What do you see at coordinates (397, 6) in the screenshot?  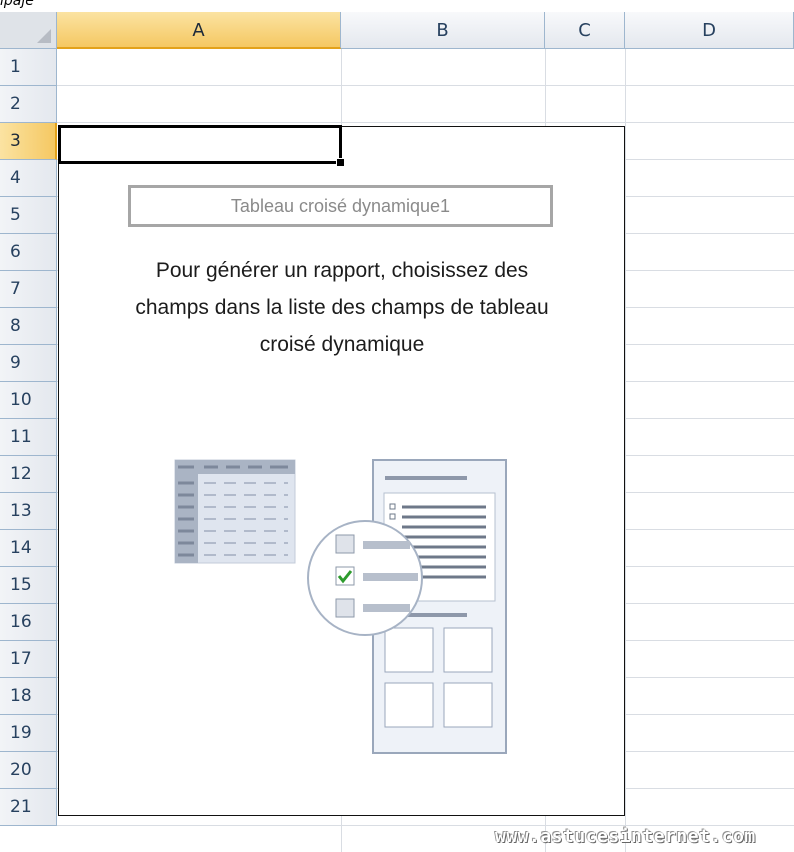 I see `top-cropped-text: ipaje` at bounding box center [397, 6].